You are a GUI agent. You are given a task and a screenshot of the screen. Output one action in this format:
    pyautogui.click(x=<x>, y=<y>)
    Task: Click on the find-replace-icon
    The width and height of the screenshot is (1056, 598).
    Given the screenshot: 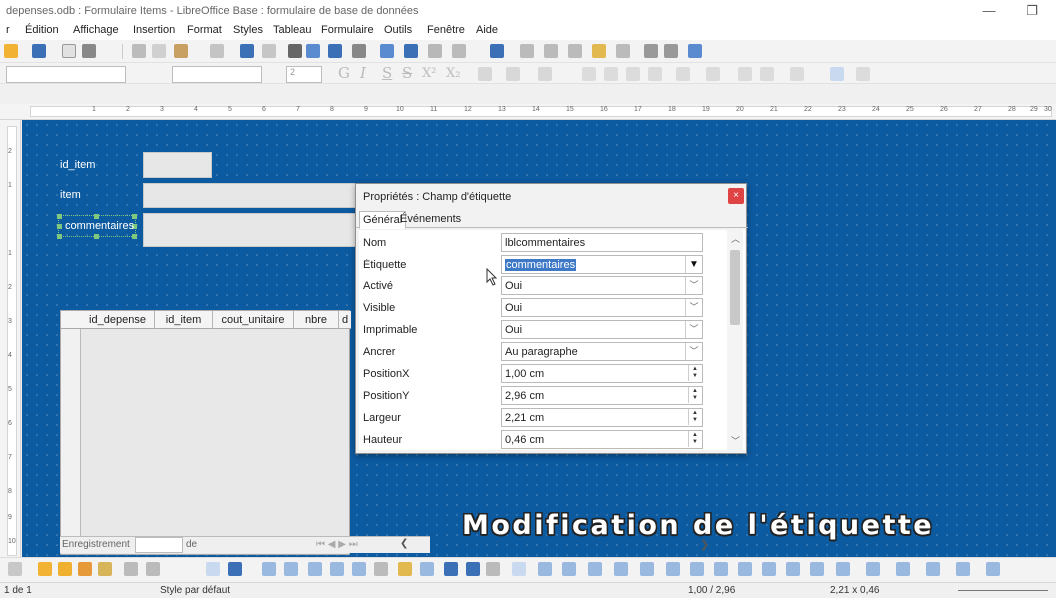 What is the action you would take?
    pyautogui.click(x=295, y=51)
    